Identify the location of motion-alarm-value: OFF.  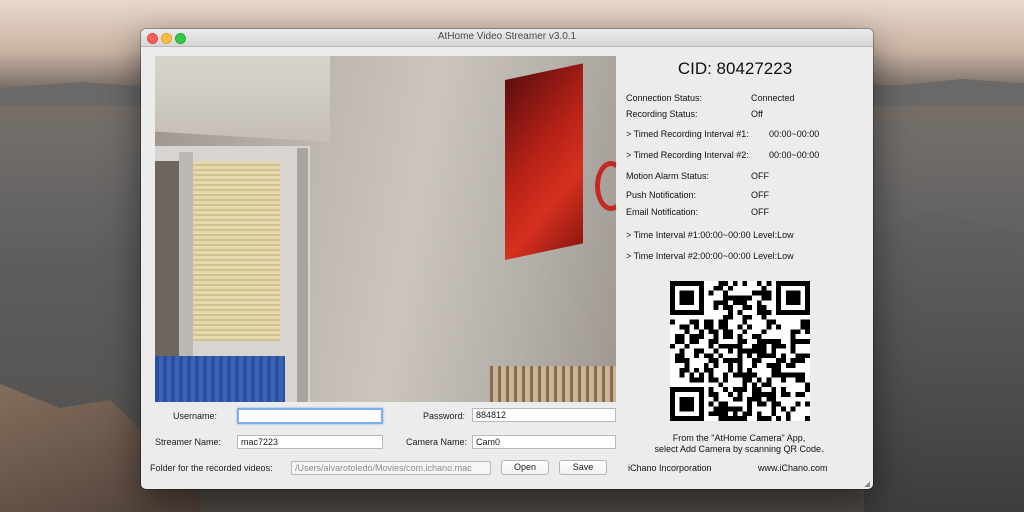
(760, 176).